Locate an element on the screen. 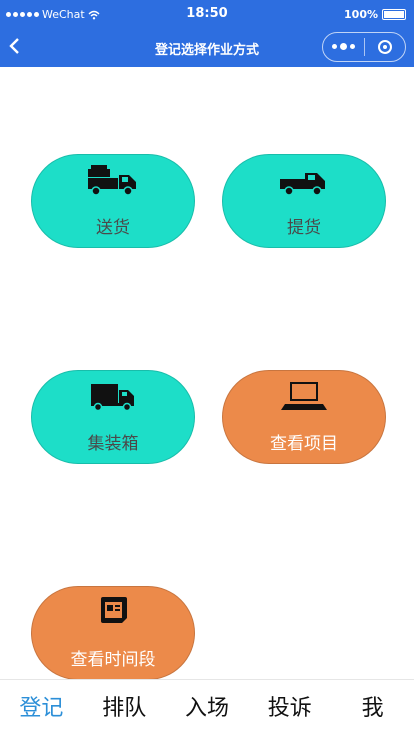 This screenshot has height=742, width=414. pickup-label: 提货 is located at coordinates (304, 228).